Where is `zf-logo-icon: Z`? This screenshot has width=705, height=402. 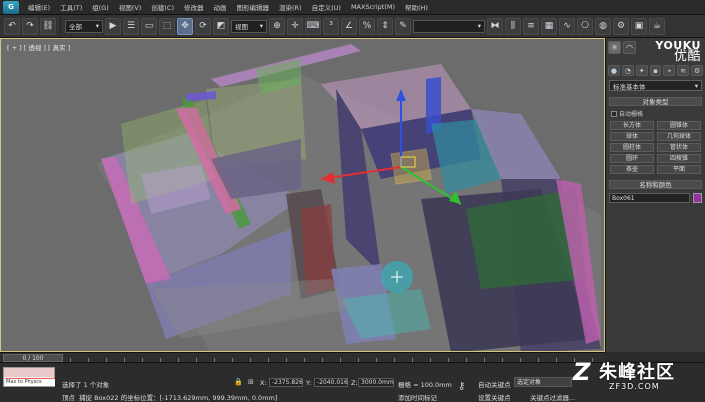 zf-logo-icon: Z is located at coordinates (582, 372).